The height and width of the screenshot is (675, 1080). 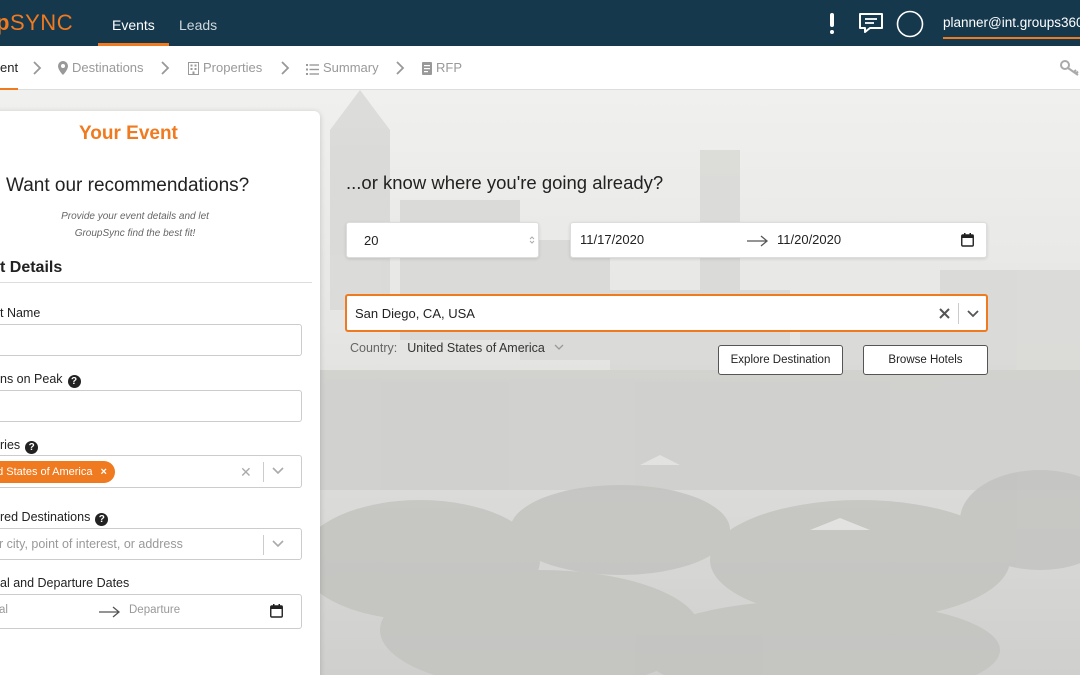 I want to click on breadcrumb-rfp-label: RFP, so click(x=449, y=67).